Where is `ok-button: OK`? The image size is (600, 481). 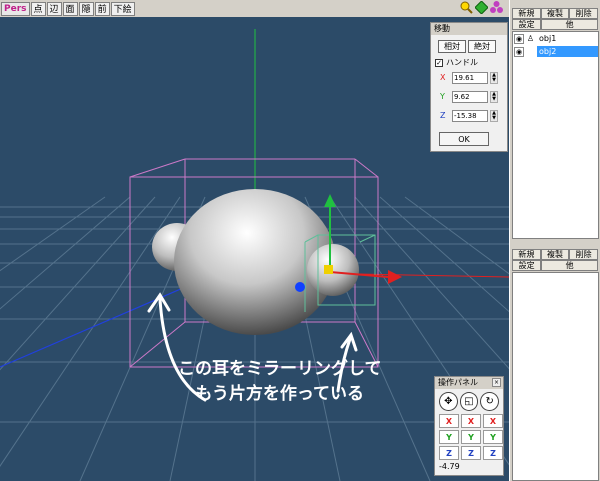 ok-button: OK is located at coordinates (464, 139).